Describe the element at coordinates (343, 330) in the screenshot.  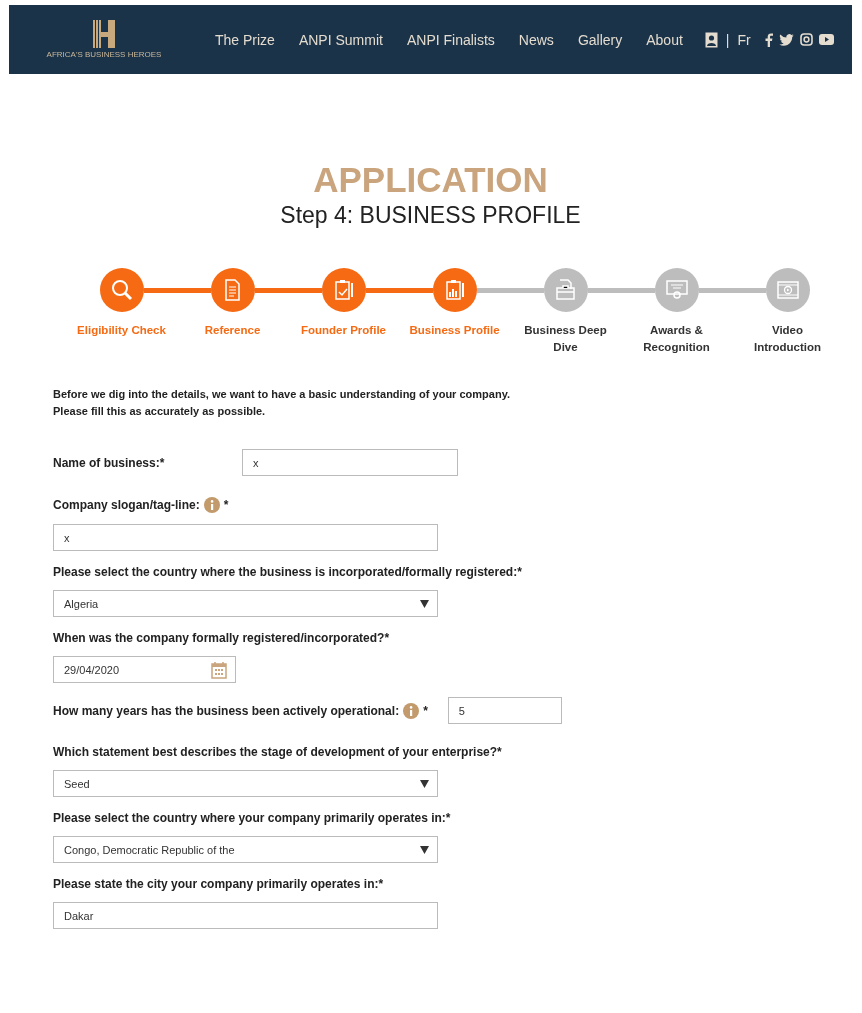
I see `step-label: Founder Profile` at that location.